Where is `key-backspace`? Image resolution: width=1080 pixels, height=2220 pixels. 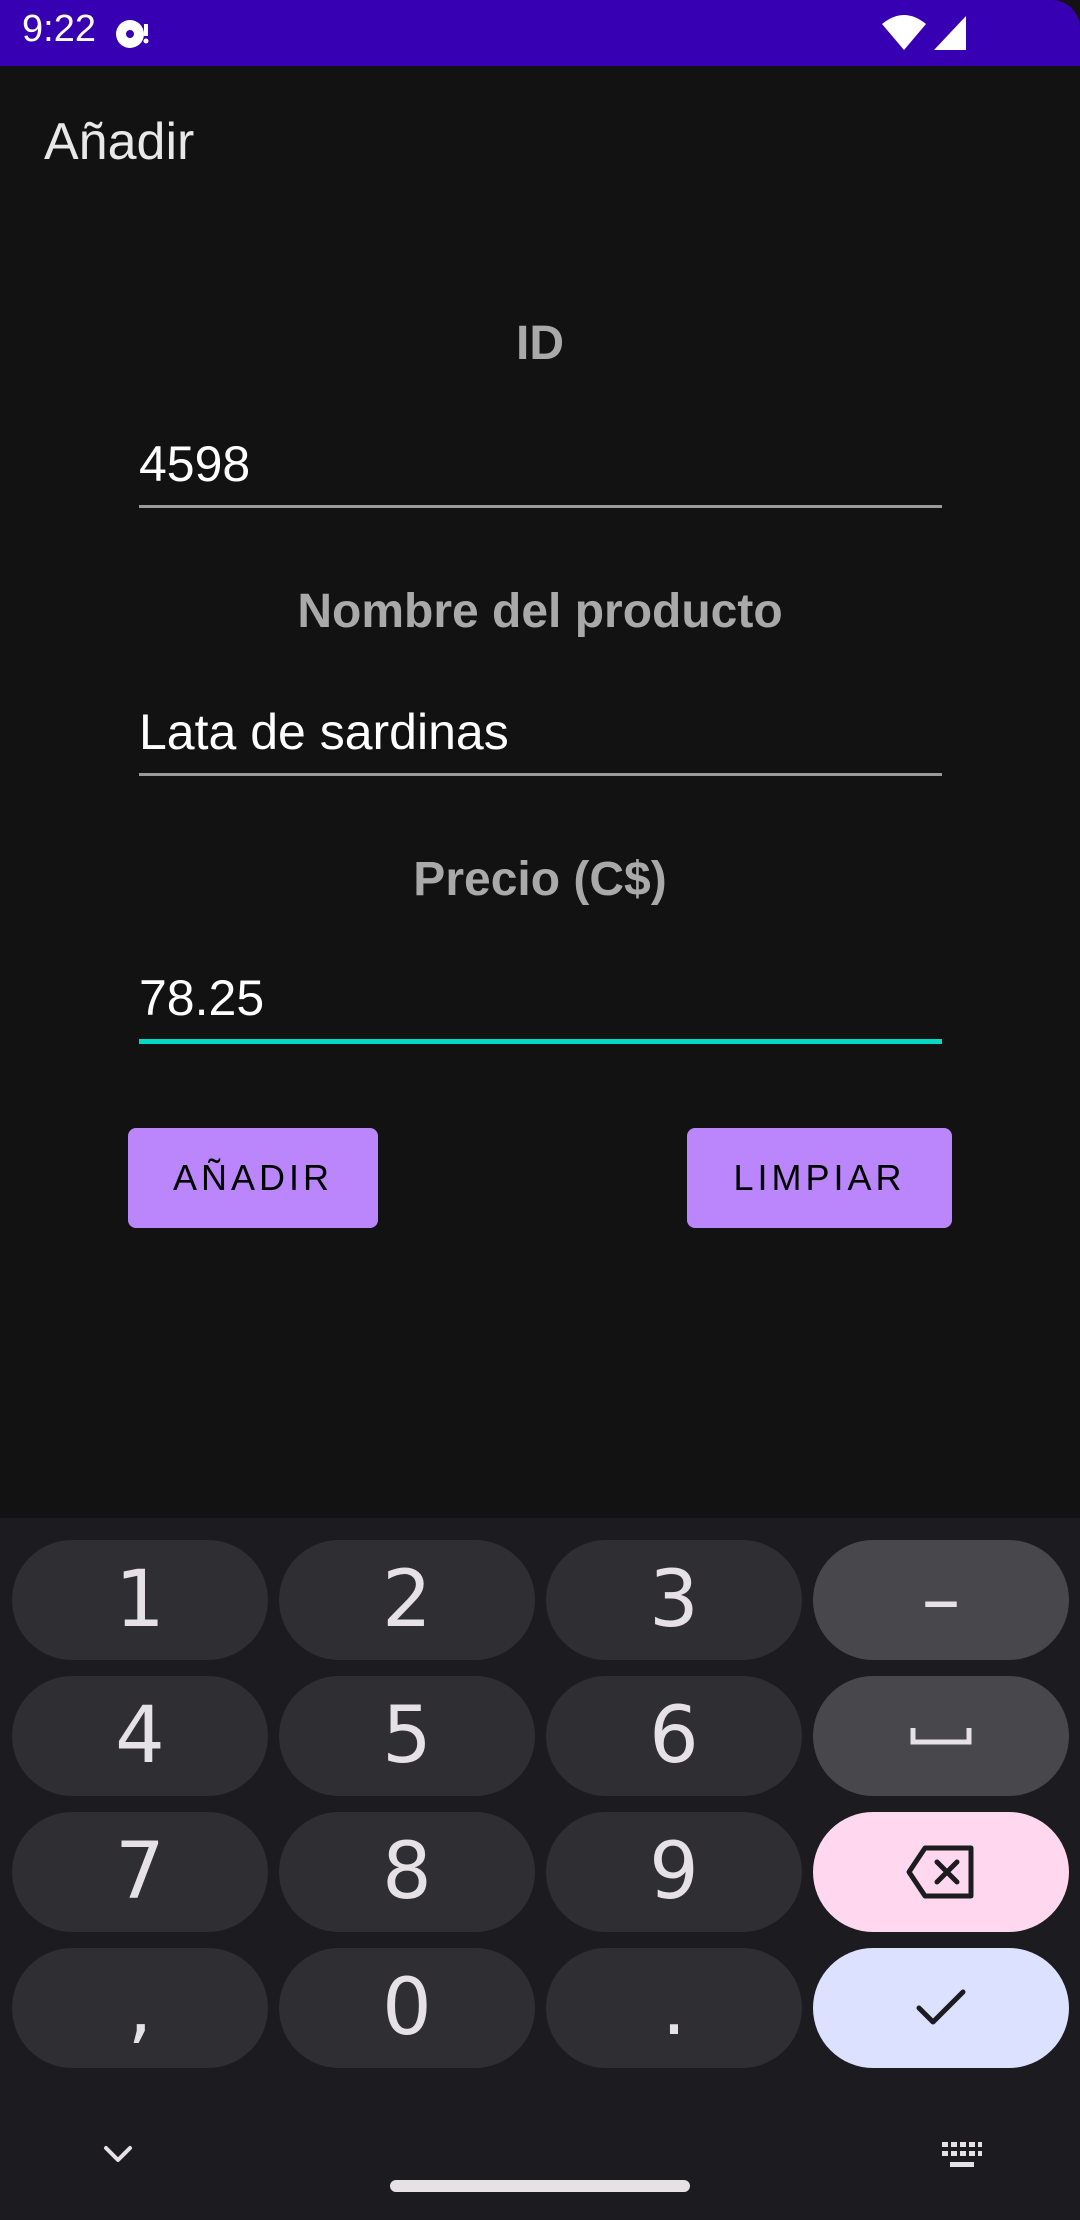 key-backspace is located at coordinates (941, 1872).